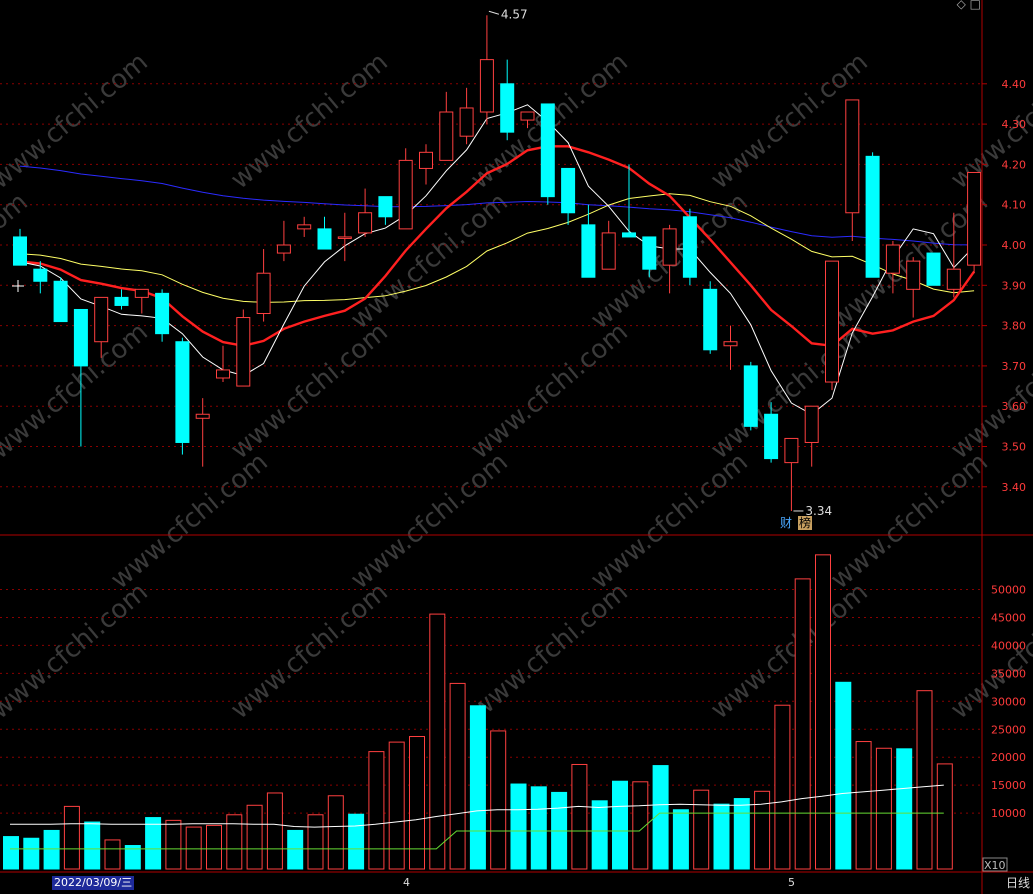  Describe the element at coordinates (1008, 757) in the screenshot. I see `volume-tick-label: 20000` at that location.